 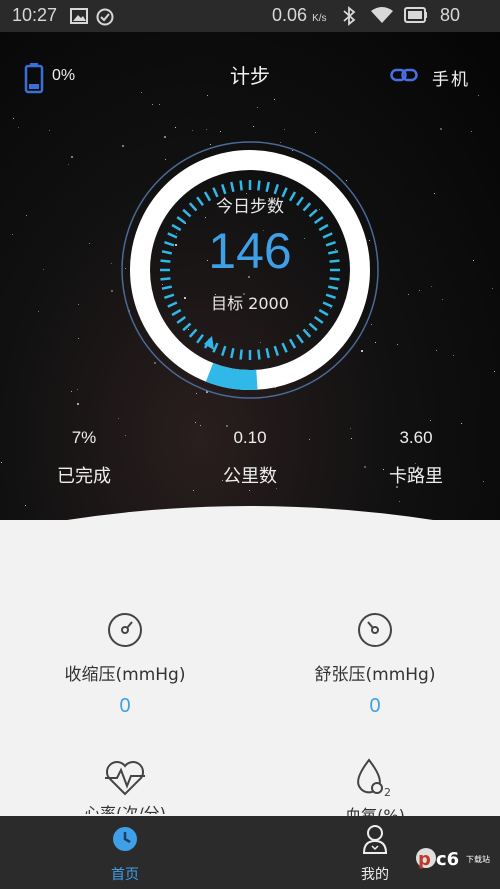 What do you see at coordinates (125, 852) in the screenshot?
I see `nav-home: 首页` at bounding box center [125, 852].